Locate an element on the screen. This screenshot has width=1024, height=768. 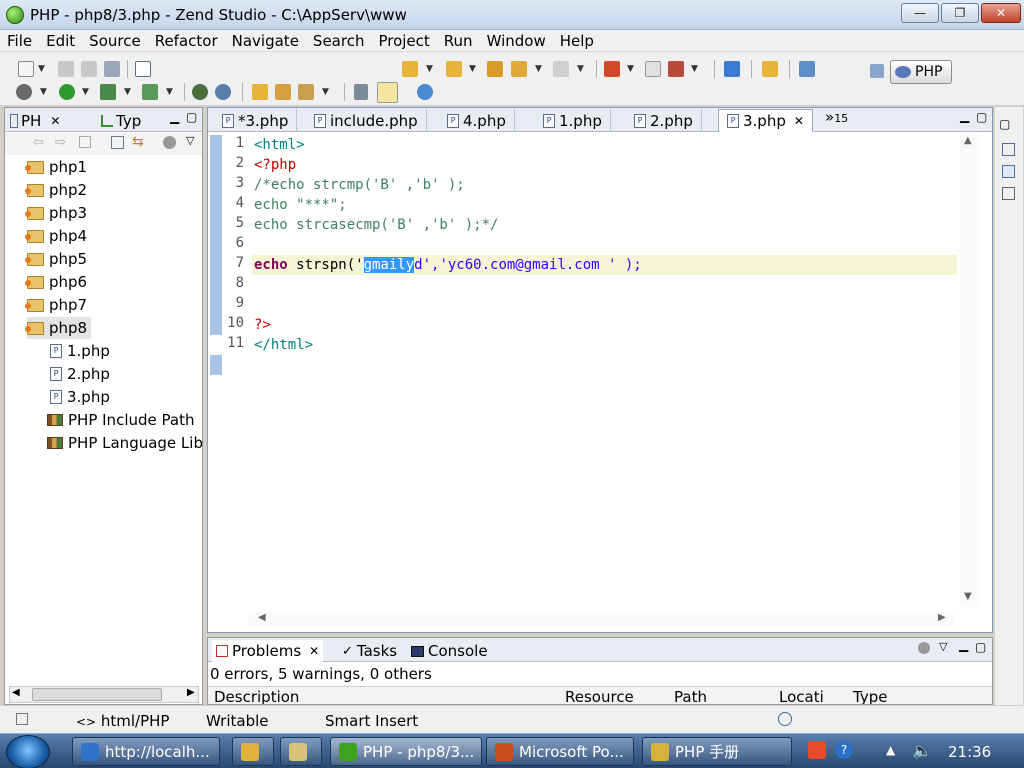
show-hidden-icons: ▲ is located at coordinates (890, 750).